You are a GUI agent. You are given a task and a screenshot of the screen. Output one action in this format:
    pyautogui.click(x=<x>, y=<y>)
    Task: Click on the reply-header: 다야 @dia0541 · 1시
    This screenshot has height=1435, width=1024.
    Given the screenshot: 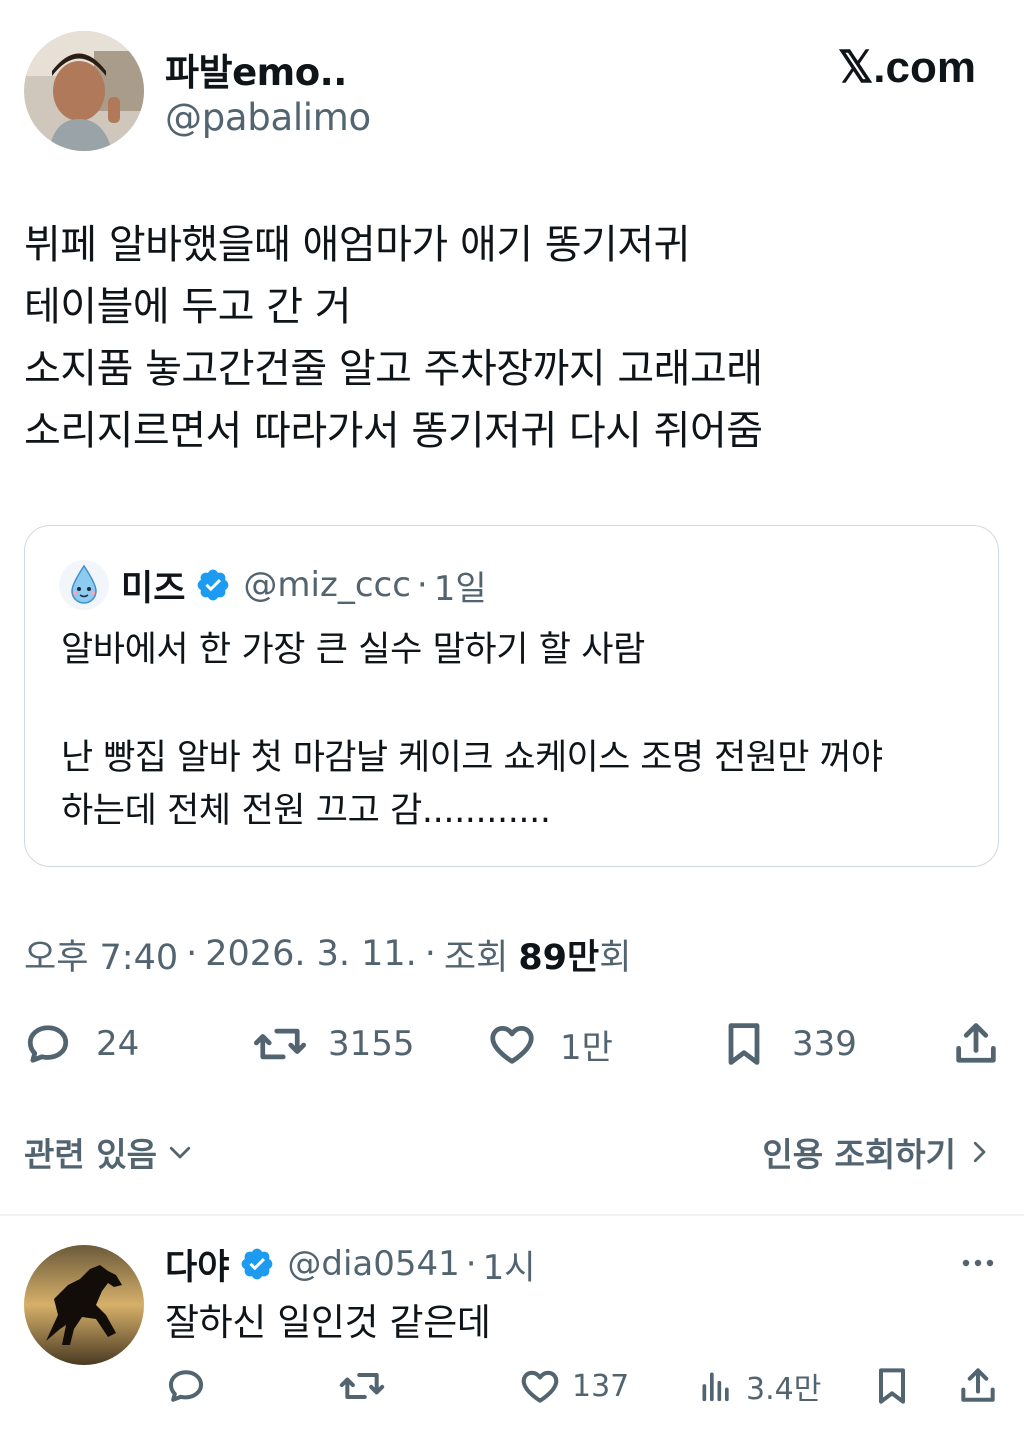 What is the action you would take?
    pyautogui.click(x=350, y=1264)
    